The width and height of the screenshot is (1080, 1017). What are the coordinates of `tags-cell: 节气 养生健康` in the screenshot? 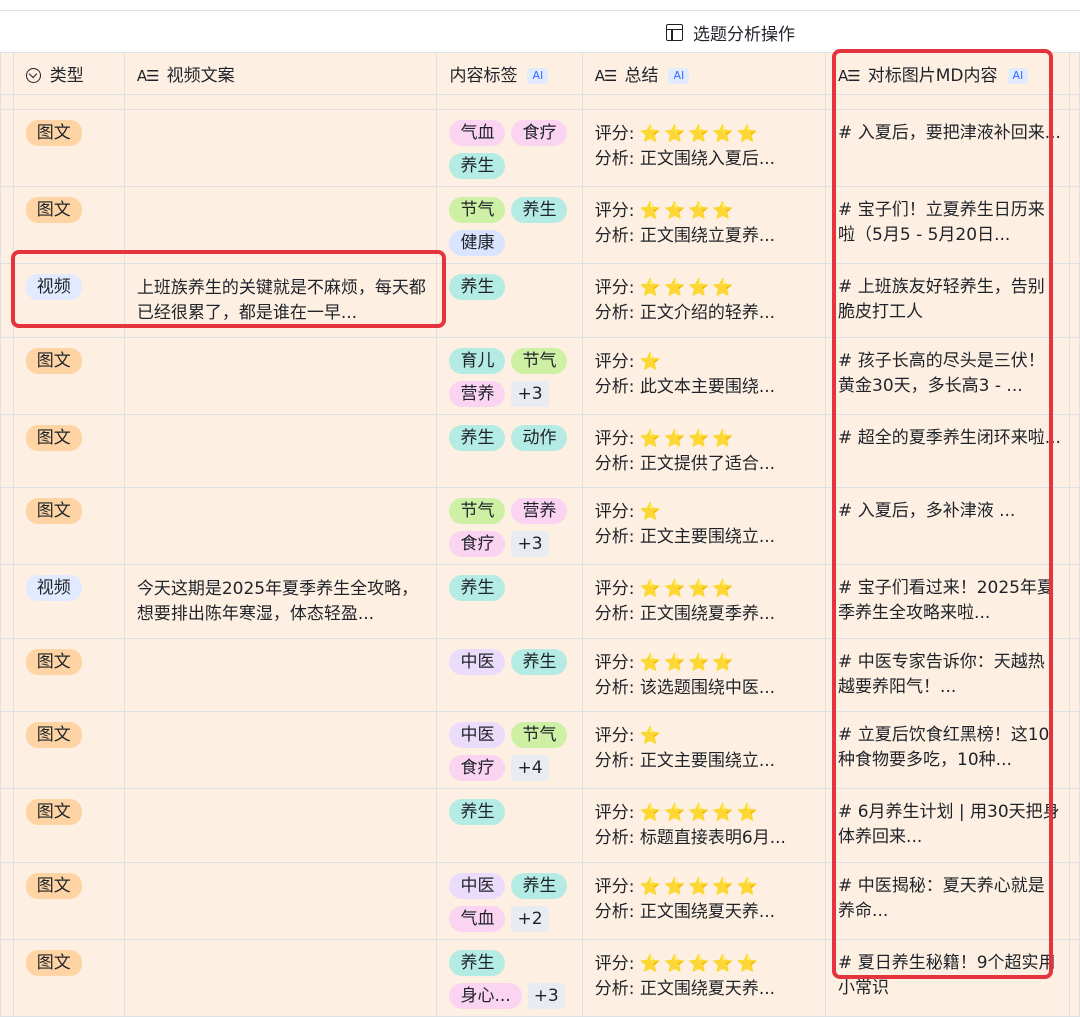 It's located at (509, 225).